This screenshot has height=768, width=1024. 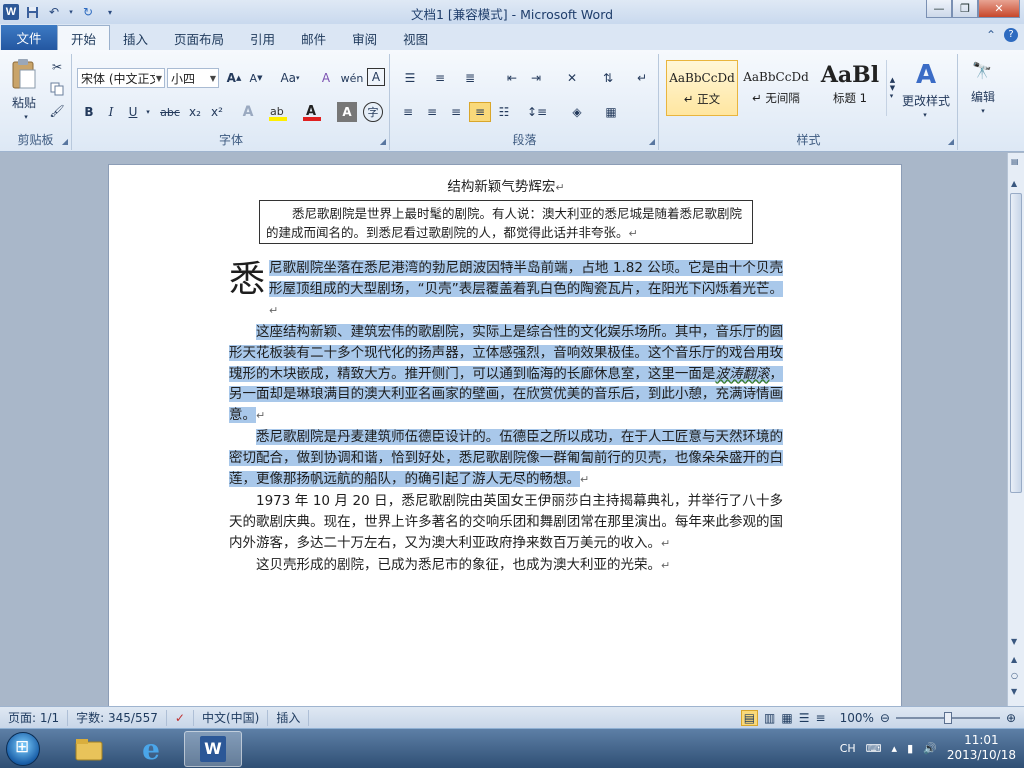 I want to click on minimize-ribbon-icon: ⌃, so click(x=991, y=35).